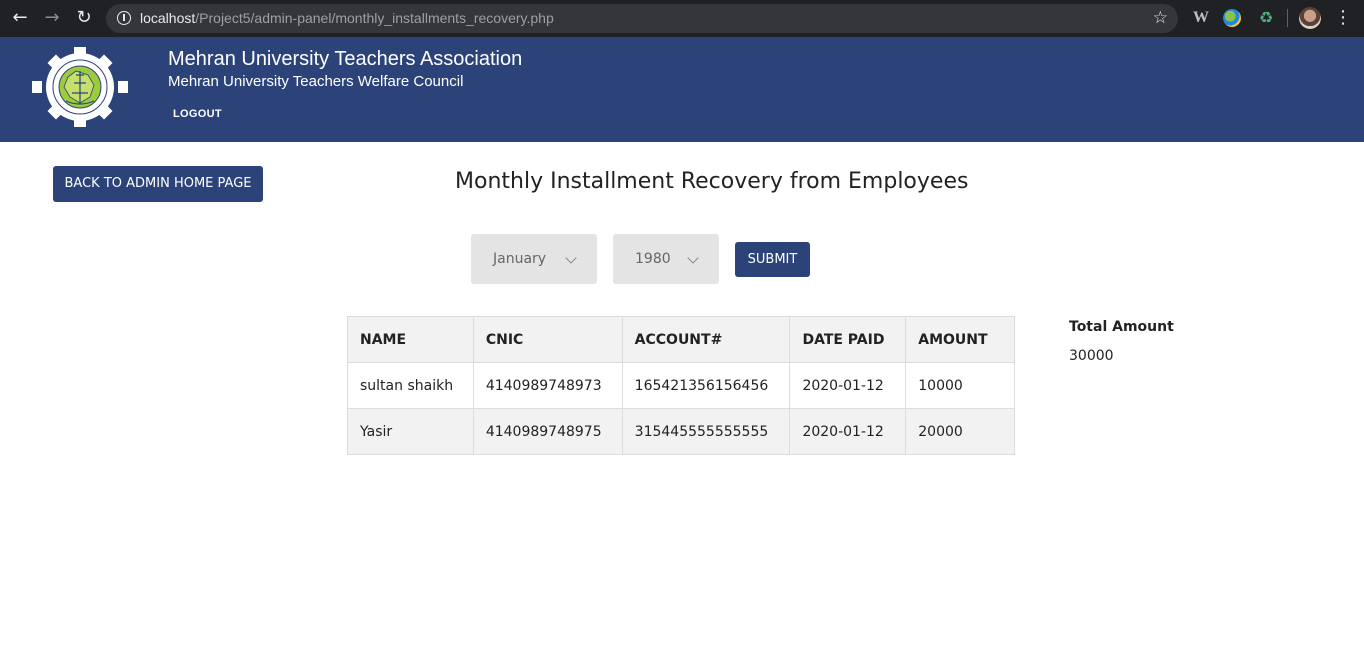 The image size is (1364, 651). What do you see at coordinates (772, 259) in the screenshot?
I see `submit-button: SUBMIT` at bounding box center [772, 259].